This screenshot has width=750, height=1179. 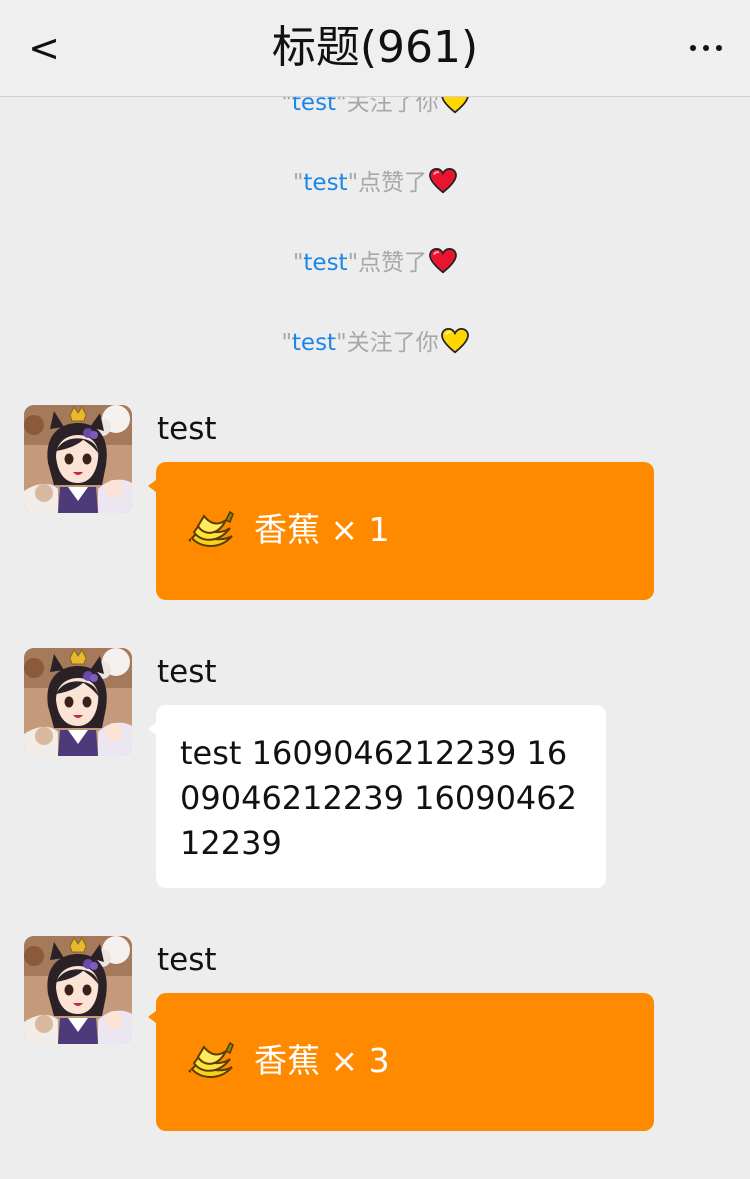 I want to click on top-bar: < 标题(961), so click(x=375, y=48).